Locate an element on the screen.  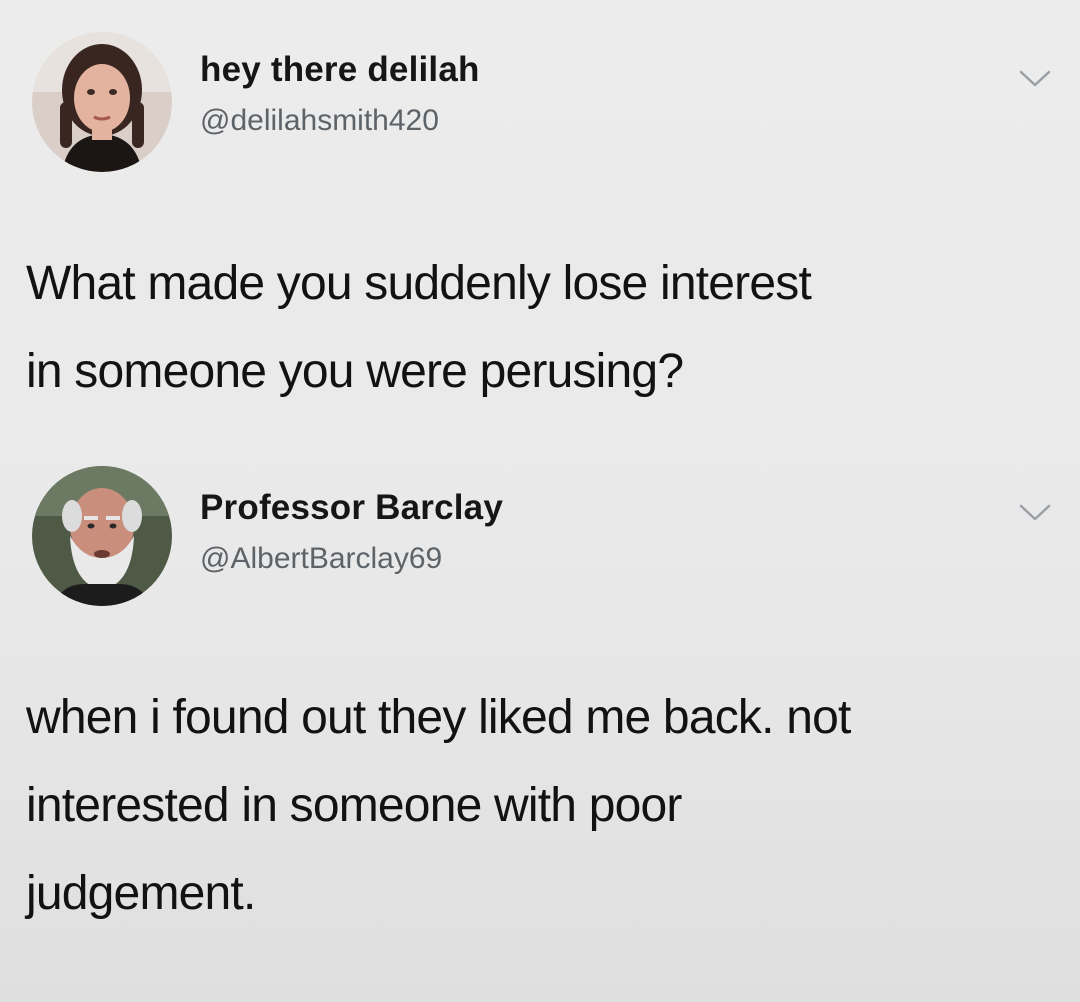
user-handle: @delilahsmith420 is located at coordinates (319, 121).